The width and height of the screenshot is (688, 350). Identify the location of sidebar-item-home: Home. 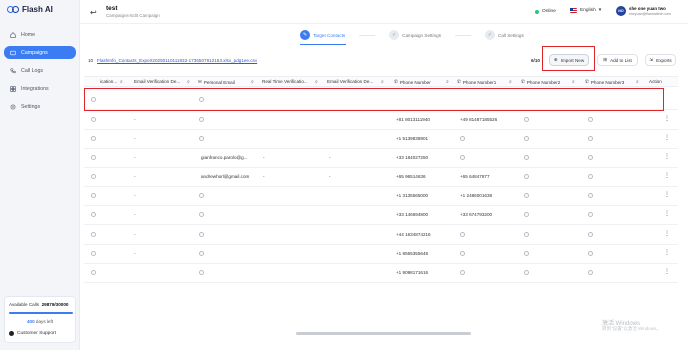
(40, 34).